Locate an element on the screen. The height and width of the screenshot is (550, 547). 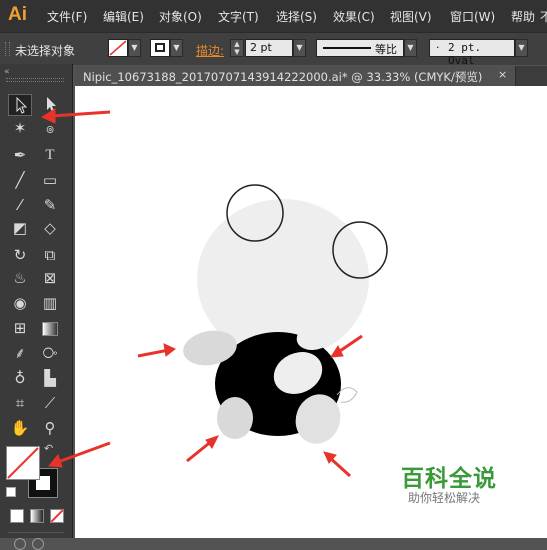
menu-edit: 编辑(E) is located at coordinates (123, 16).